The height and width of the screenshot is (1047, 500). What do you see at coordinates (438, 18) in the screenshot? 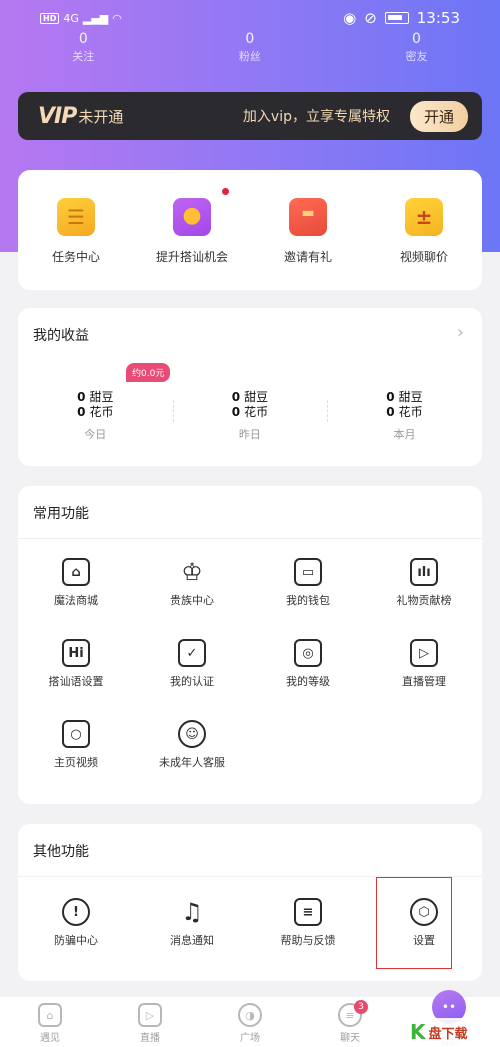
I see `status-time: 13:53` at bounding box center [438, 18].